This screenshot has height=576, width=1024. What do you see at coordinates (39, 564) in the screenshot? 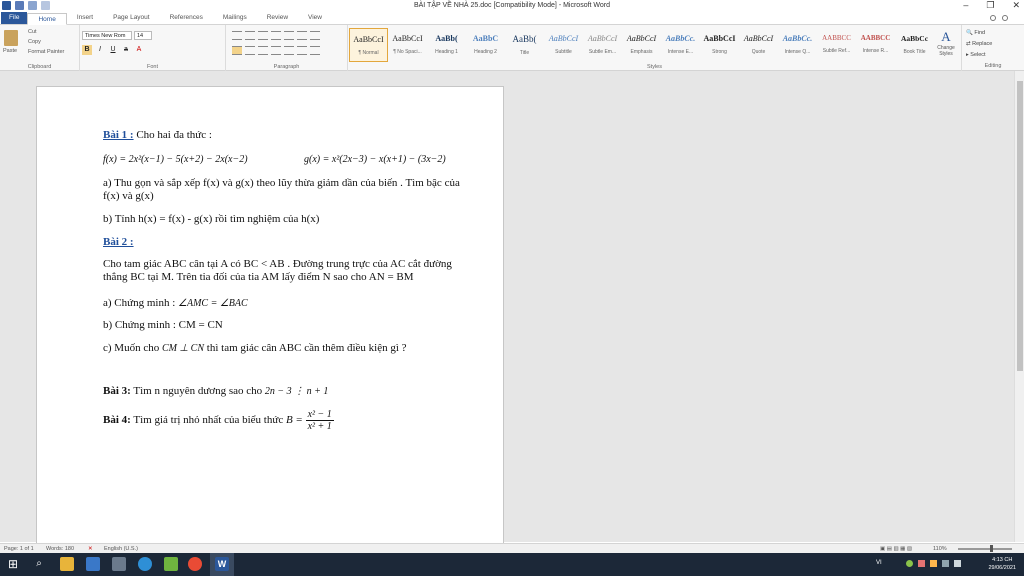
I see `search-icon: ⌕` at bounding box center [39, 564].